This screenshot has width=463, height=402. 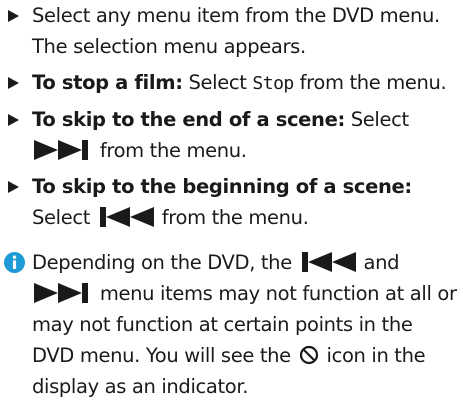 What do you see at coordinates (308, 355) in the screenshot?
I see `prohibited-icon` at bounding box center [308, 355].